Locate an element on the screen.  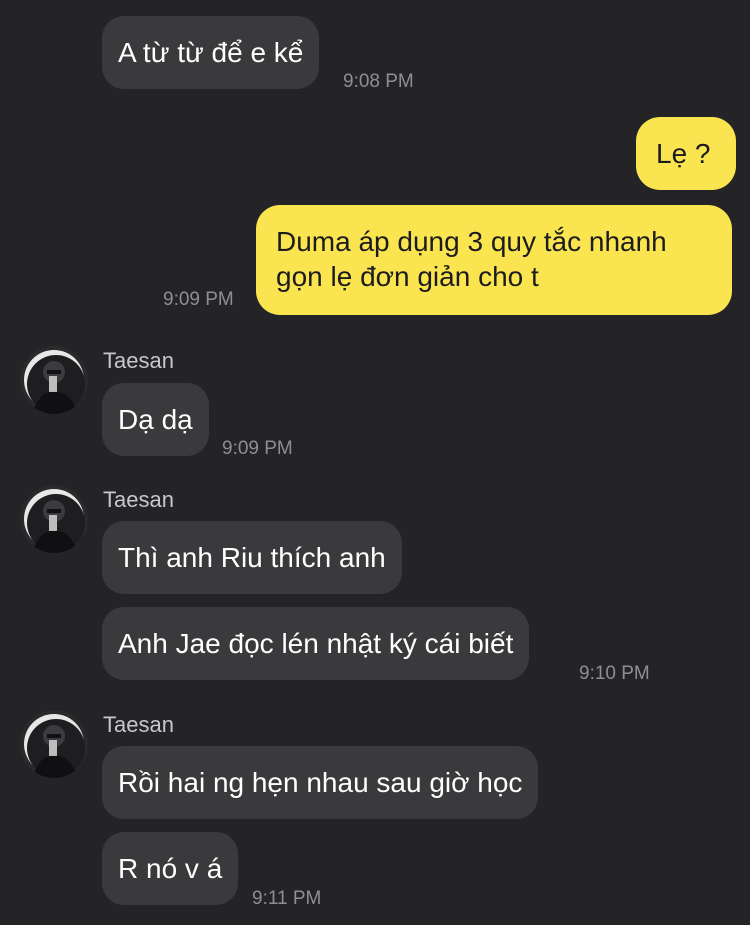
message-bubble-outgoing: Lẹ ? is located at coordinates (686, 153).